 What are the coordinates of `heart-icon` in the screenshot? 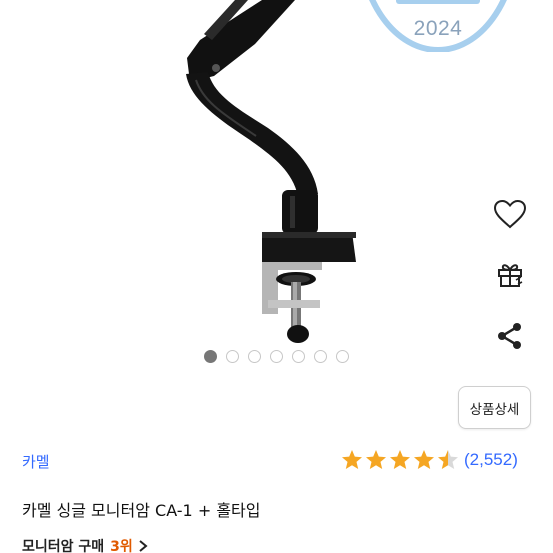 It's located at (510, 214).